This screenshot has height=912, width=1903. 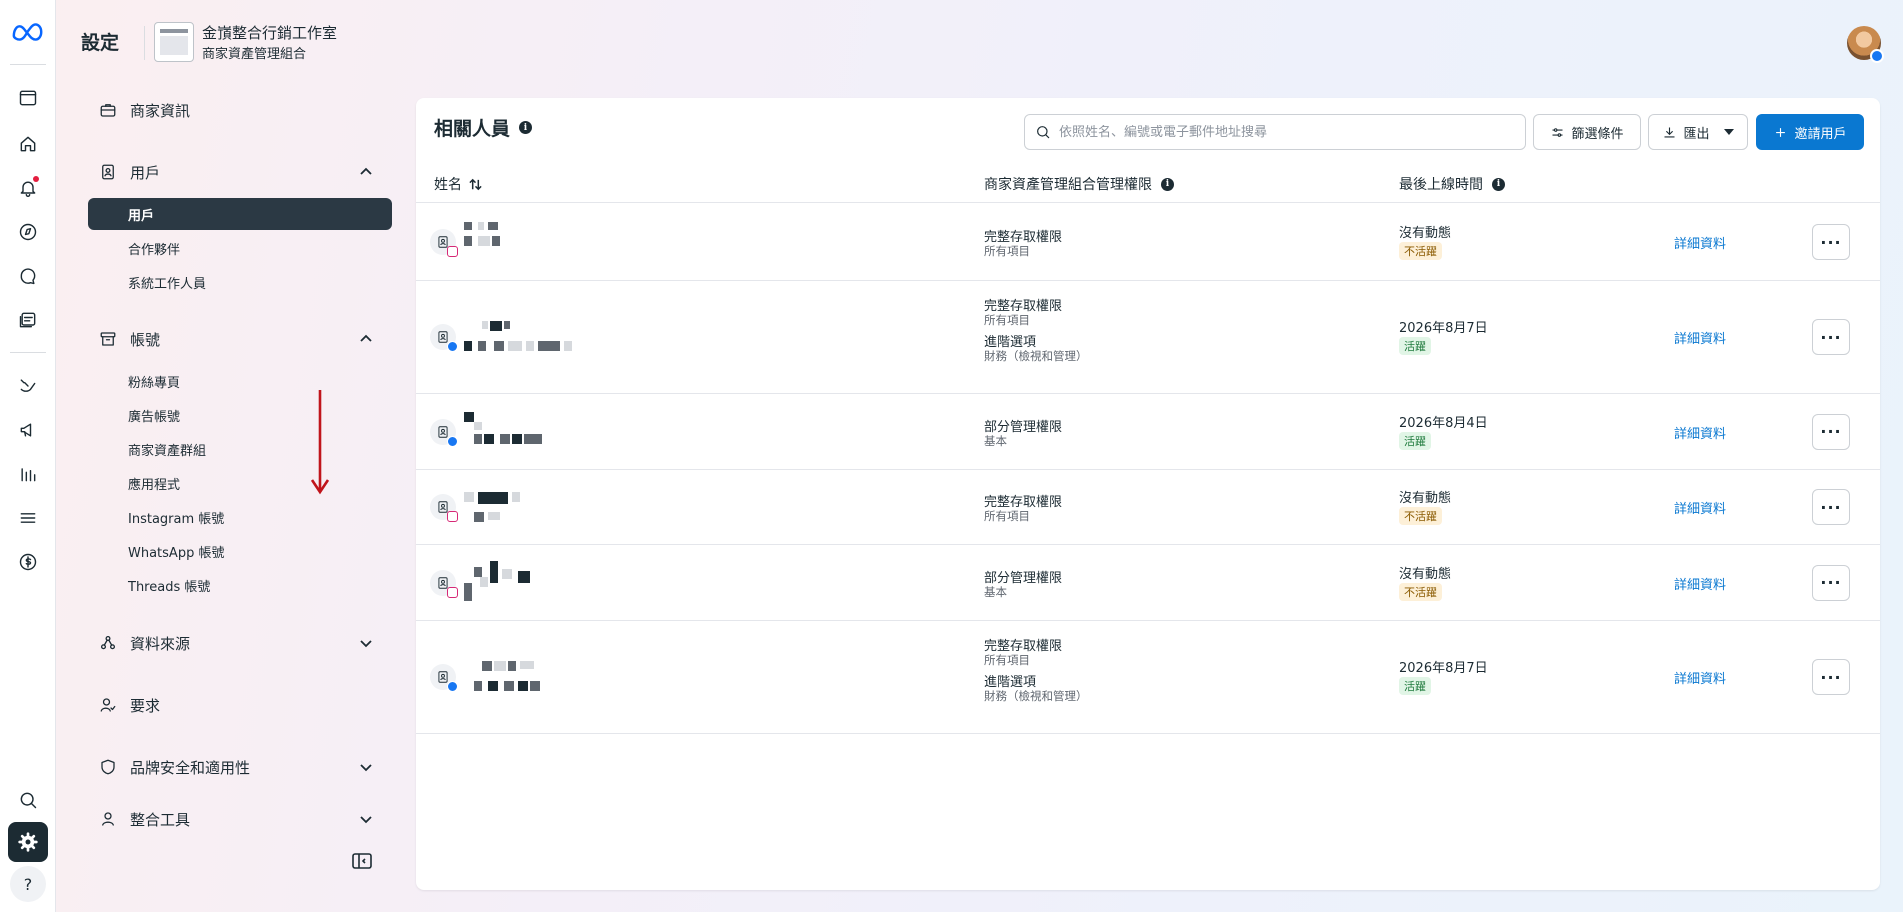 What do you see at coordinates (28, 144) in the screenshot?
I see `home-icon` at bounding box center [28, 144].